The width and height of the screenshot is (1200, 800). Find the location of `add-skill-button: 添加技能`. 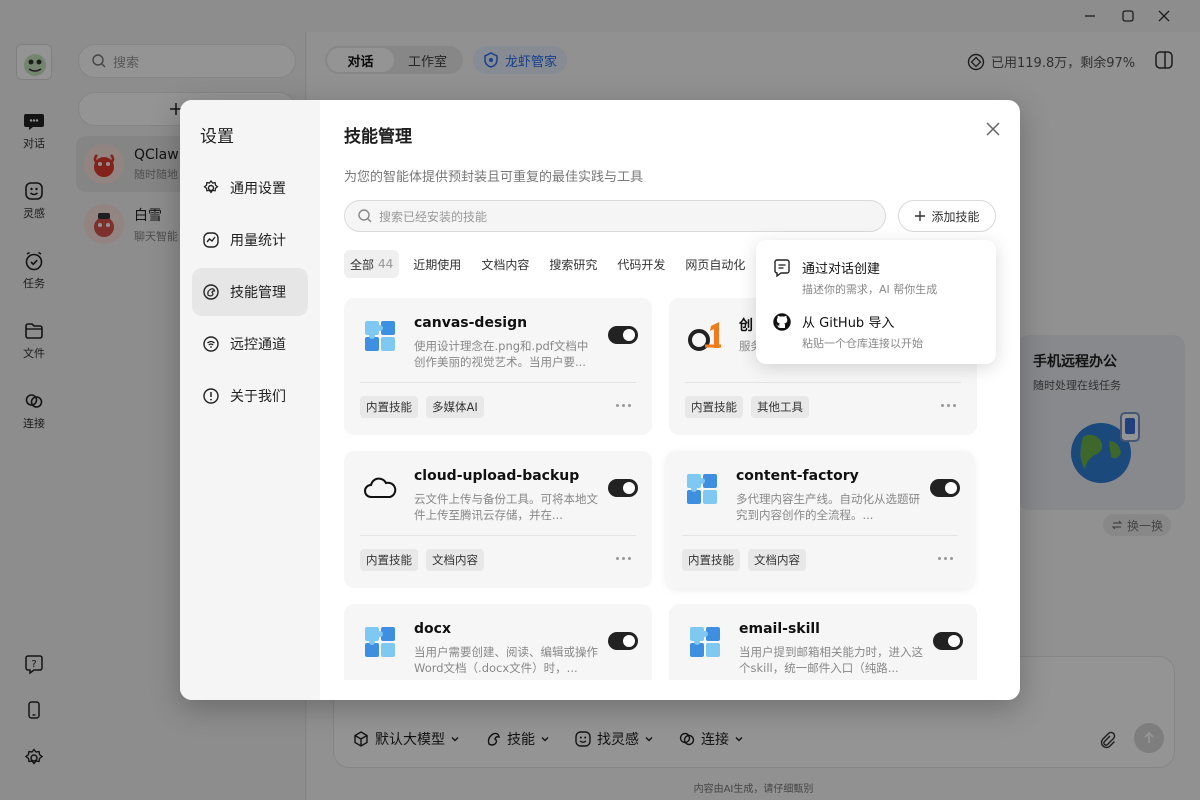

add-skill-button: 添加技能 is located at coordinates (947, 216).